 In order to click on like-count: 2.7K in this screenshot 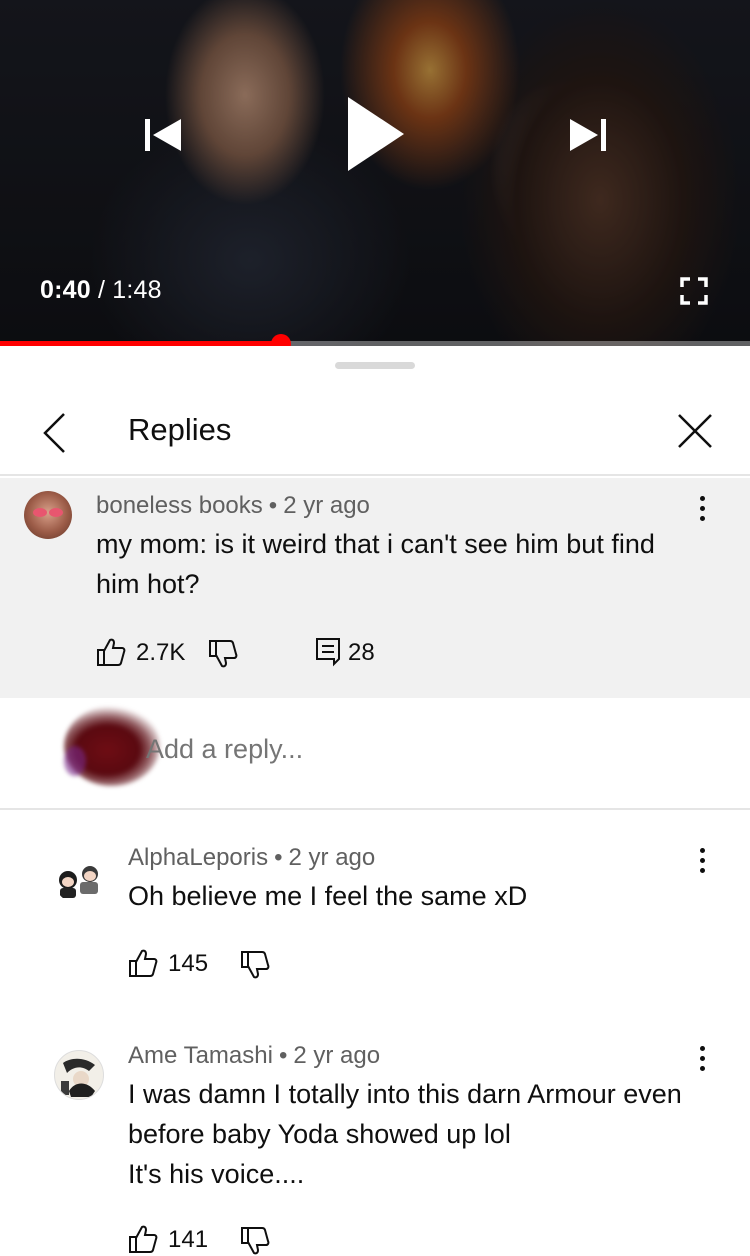, I will do `click(161, 652)`.